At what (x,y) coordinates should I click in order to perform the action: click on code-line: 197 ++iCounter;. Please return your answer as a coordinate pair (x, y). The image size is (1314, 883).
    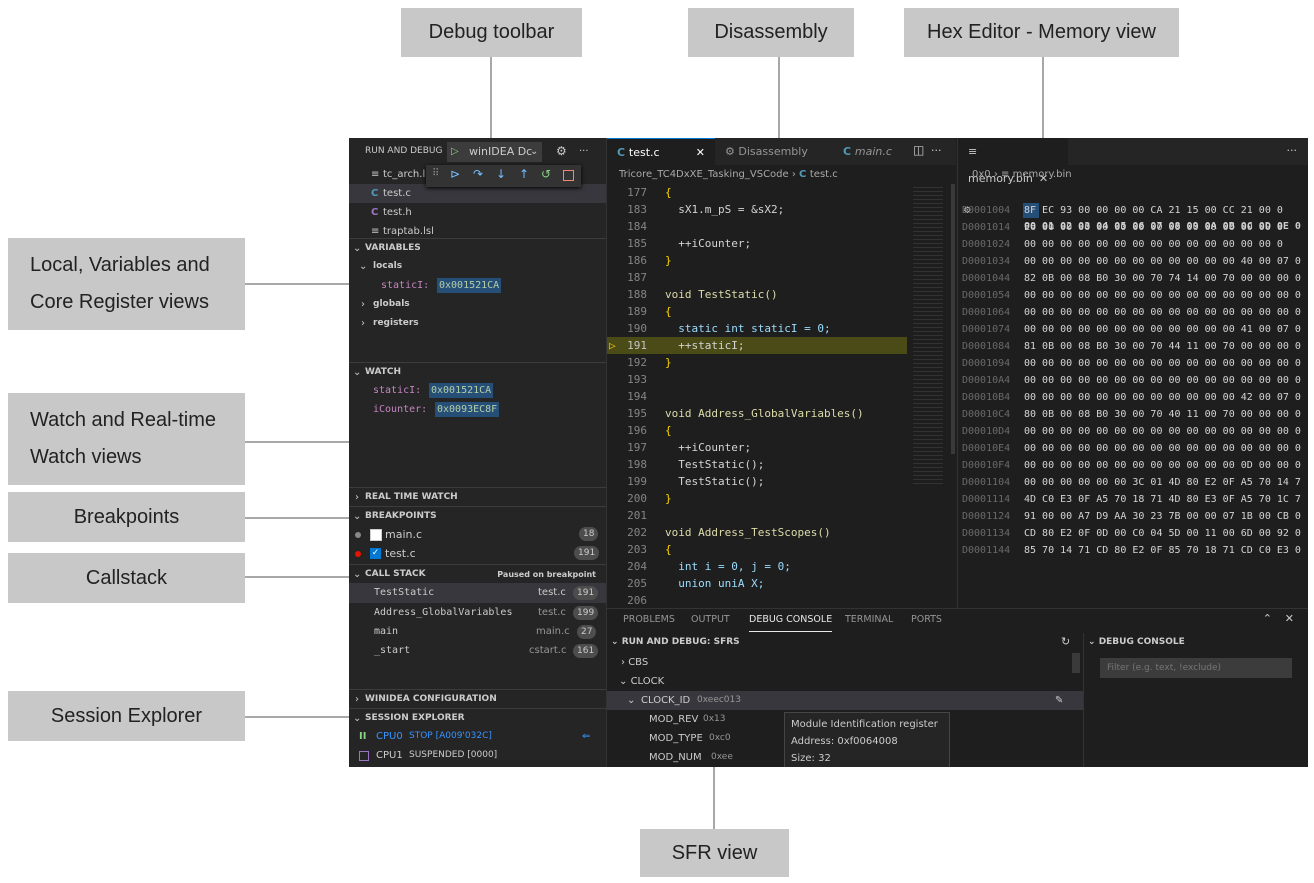
    Looking at the image, I should click on (757, 447).